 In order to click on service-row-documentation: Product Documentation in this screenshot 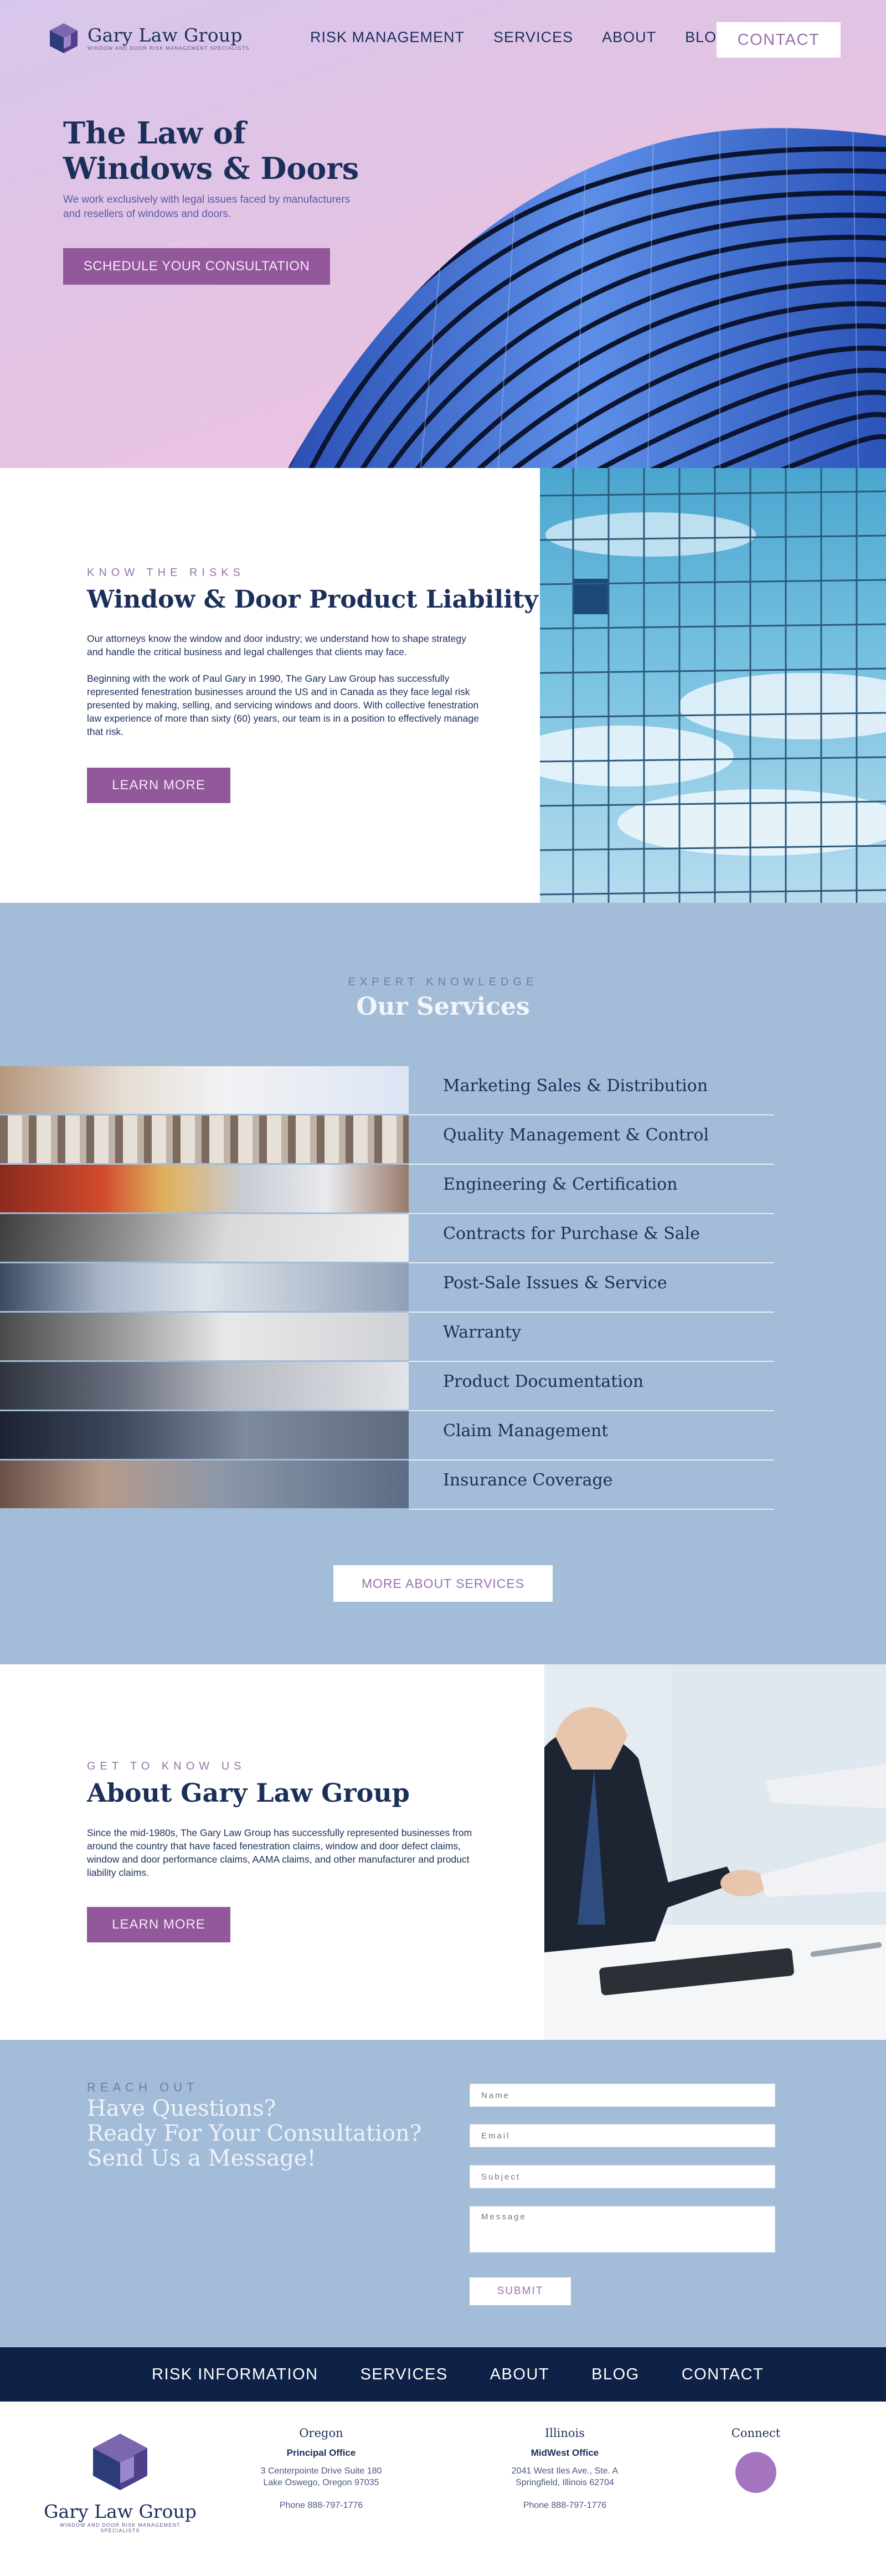, I will do `click(387, 1386)`.